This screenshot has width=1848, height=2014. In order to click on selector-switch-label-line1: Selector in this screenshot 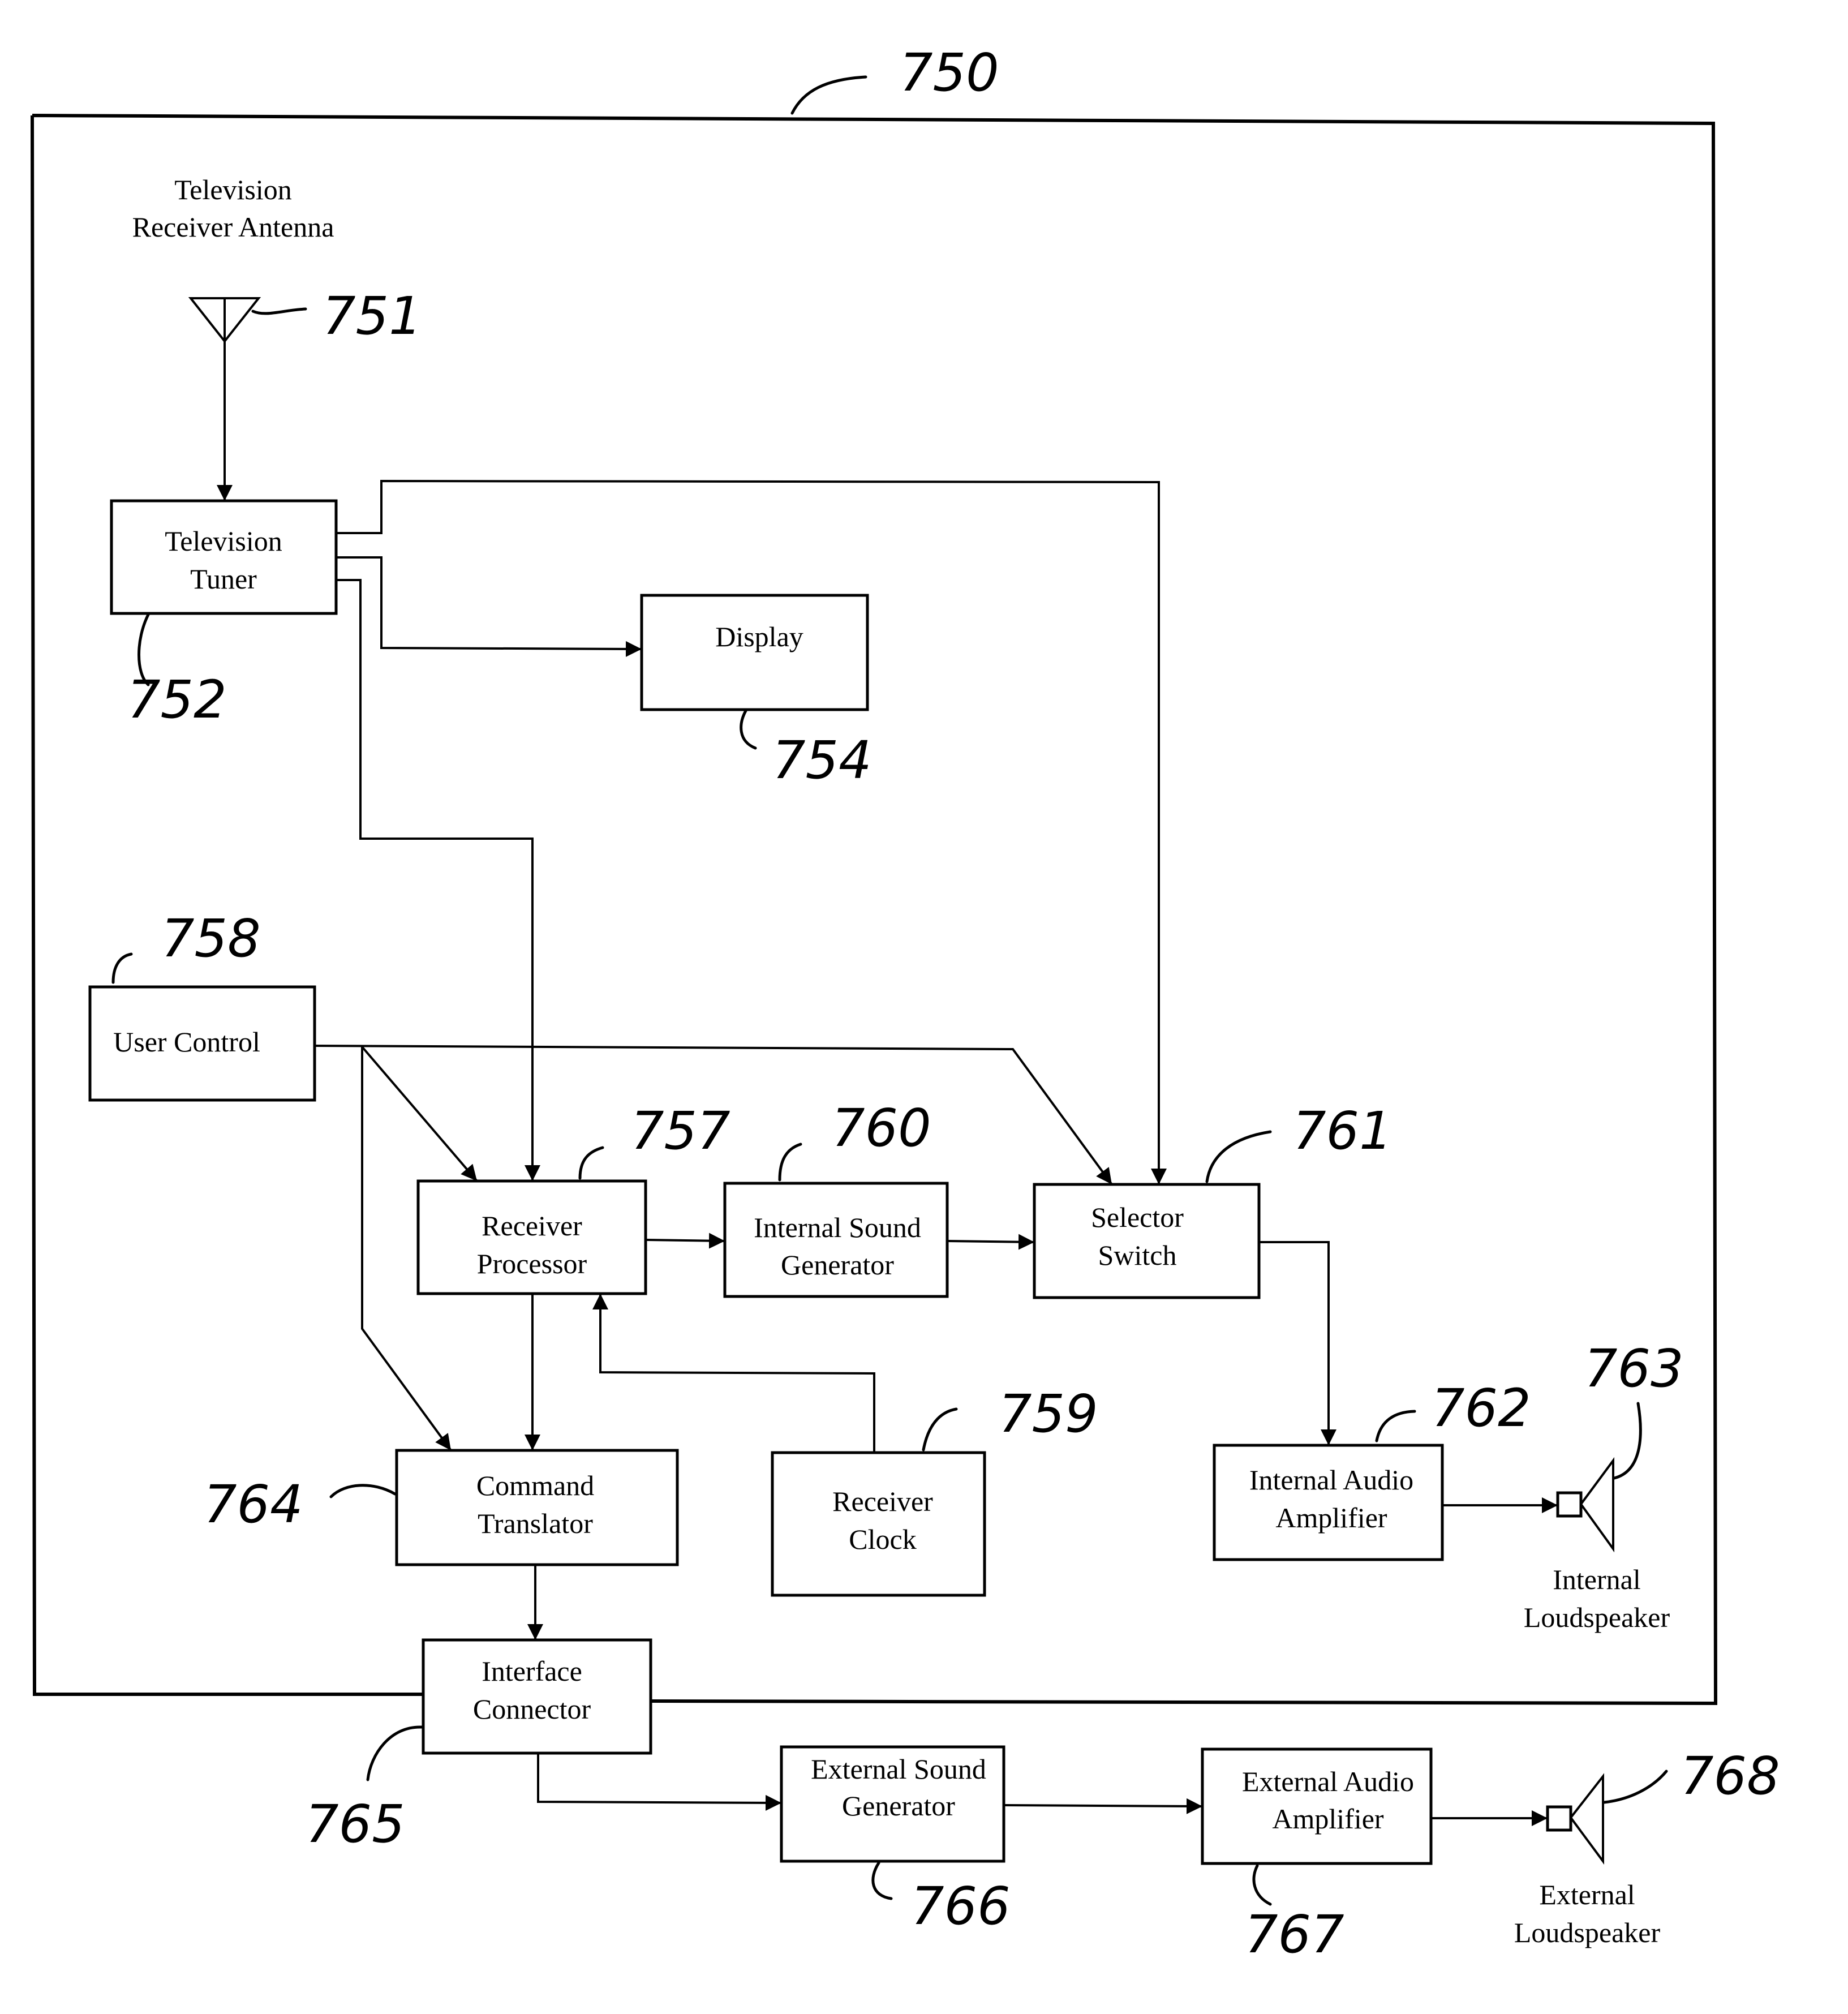, I will do `click(1137, 1217)`.